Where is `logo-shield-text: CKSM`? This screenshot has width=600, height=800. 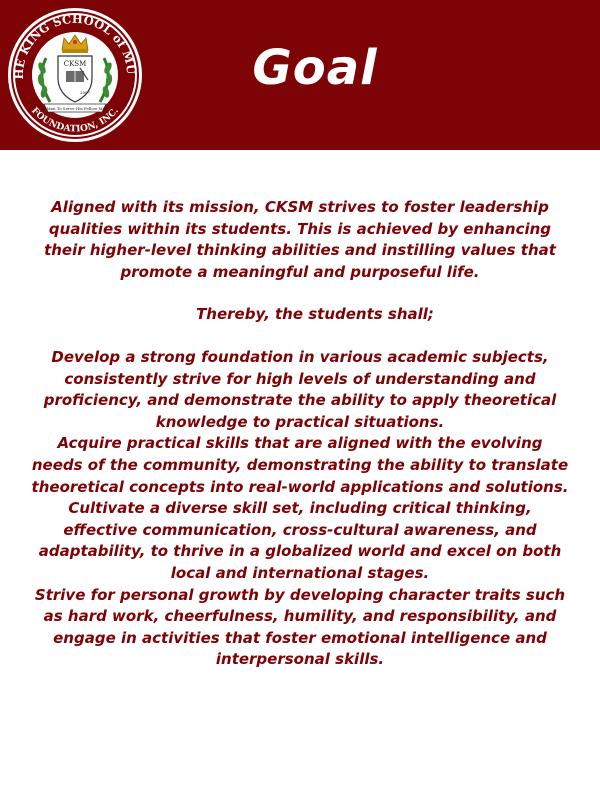
logo-shield-text: CKSM is located at coordinates (75, 64).